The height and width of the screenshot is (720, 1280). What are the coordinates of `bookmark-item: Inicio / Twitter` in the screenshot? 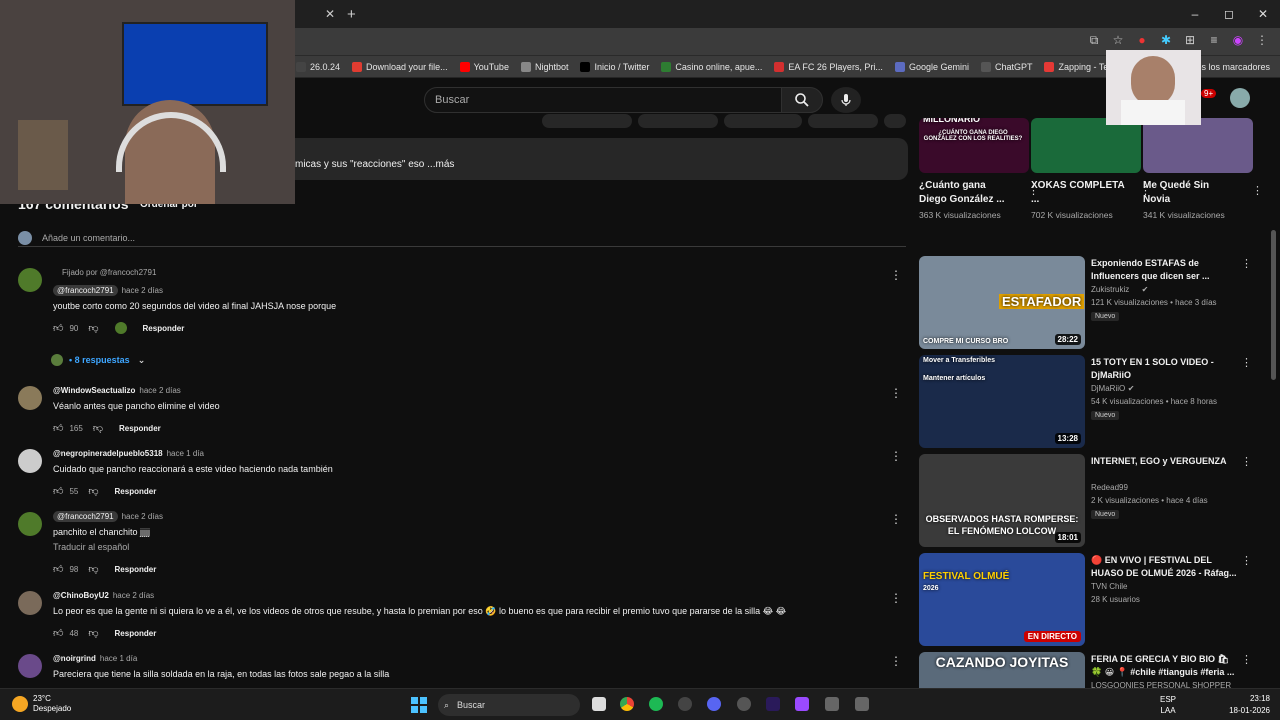 It's located at (614, 66).